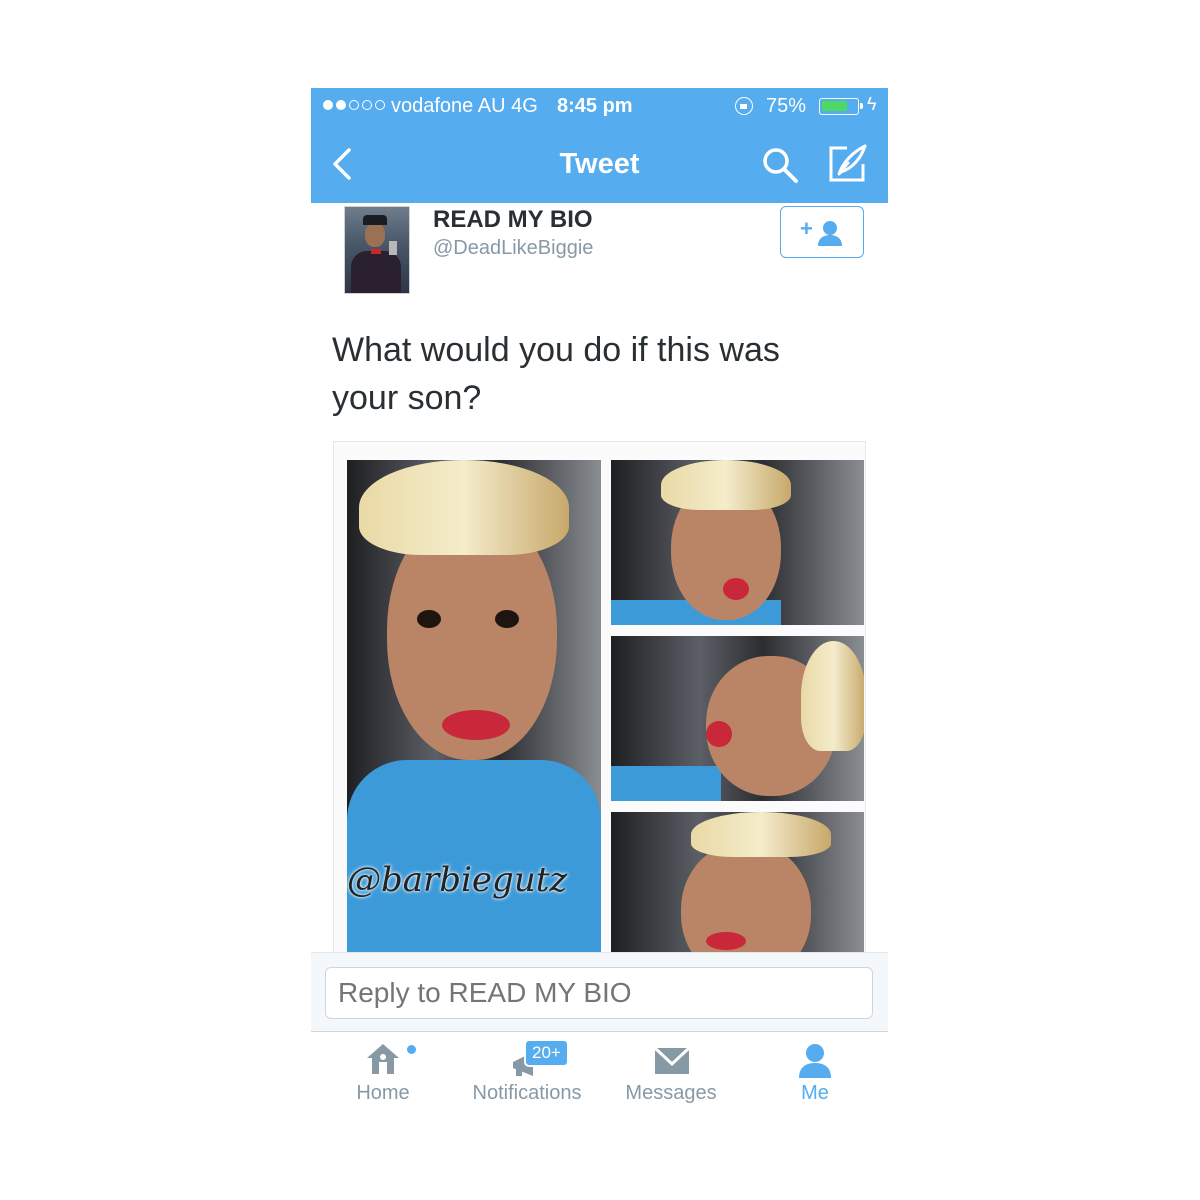 Image resolution: width=1200 pixels, height=1200 pixels. I want to click on top-bar: vodafone AU 4G 8:45 pm 75% ϟ Tweet, so click(599, 145).